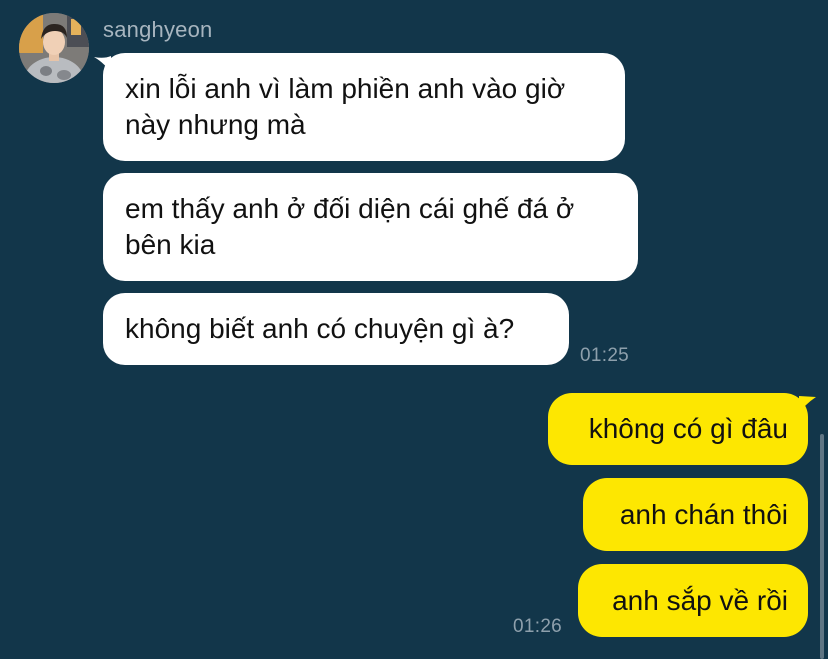  I want to click on outgoing-message-bubble: không có gì đâu, so click(678, 429).